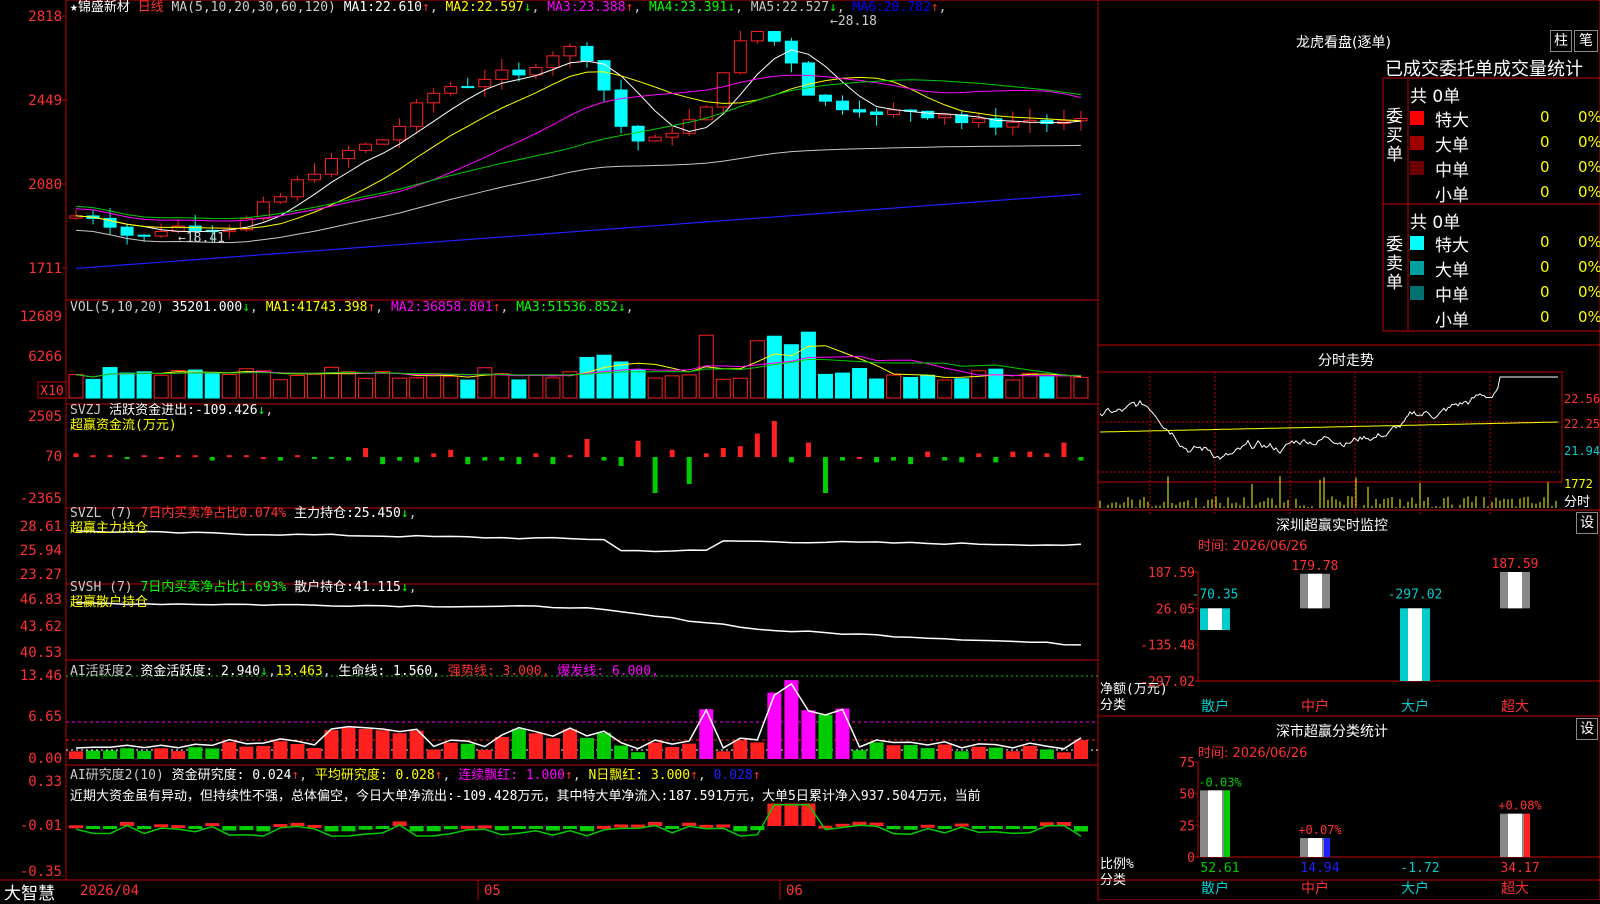 The width and height of the screenshot is (1600, 904). Describe the element at coordinates (41, 575) in the screenshot. I see `svzl-tick-3: 23.27` at that location.